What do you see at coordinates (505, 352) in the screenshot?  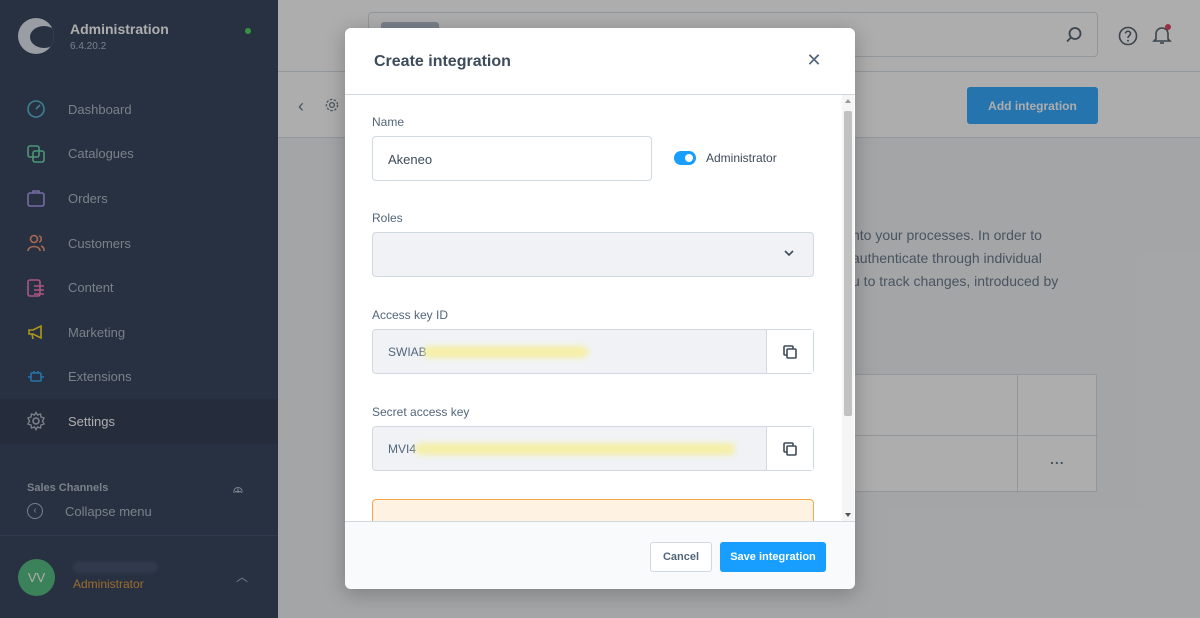 I see `access-key-redacted` at bounding box center [505, 352].